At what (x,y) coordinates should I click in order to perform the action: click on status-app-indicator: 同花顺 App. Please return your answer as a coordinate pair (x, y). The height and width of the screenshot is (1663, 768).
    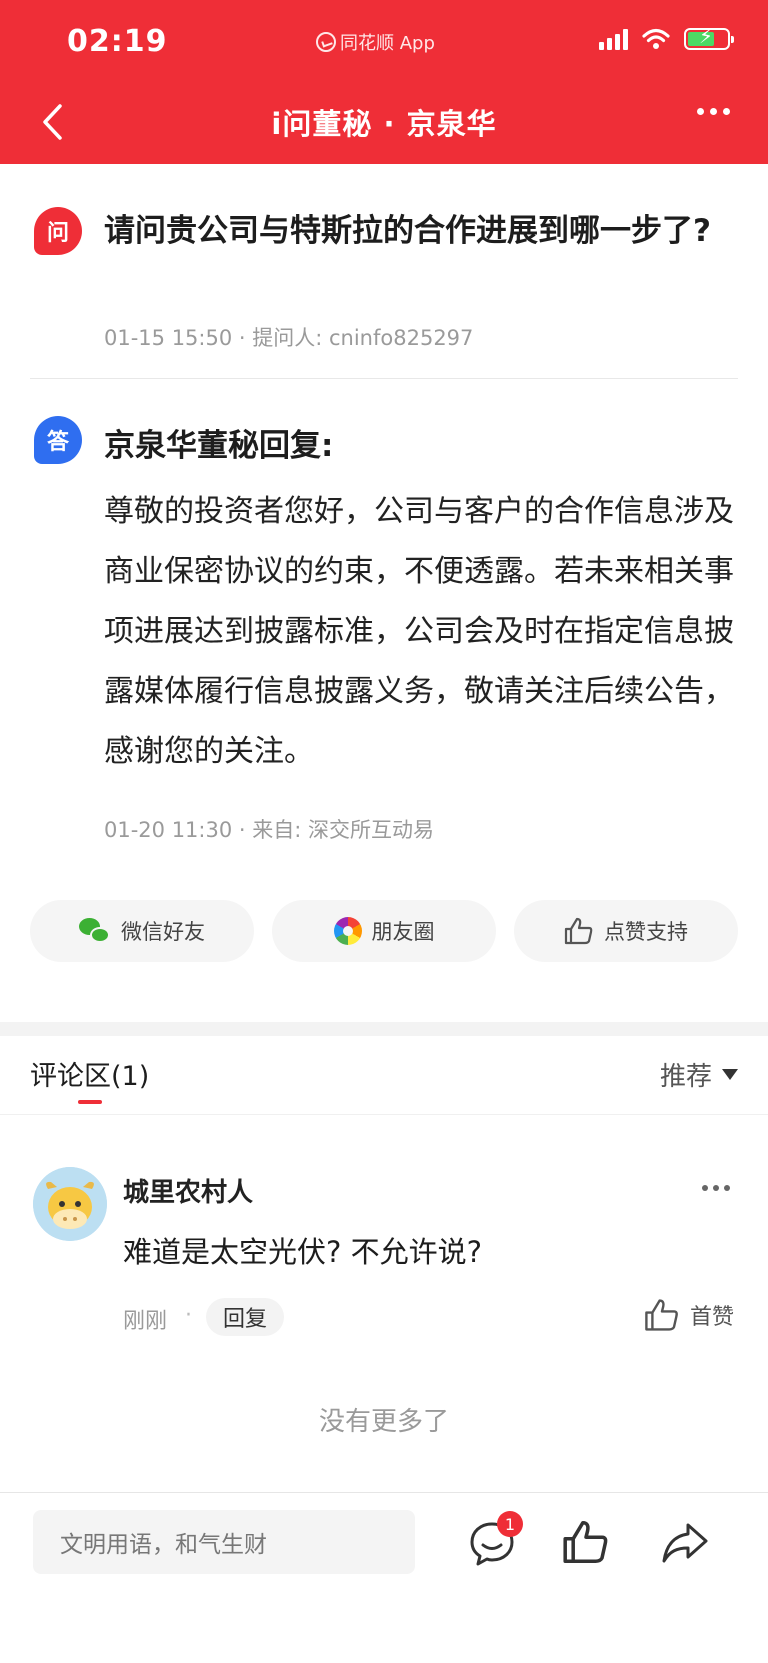
    Looking at the image, I should click on (375, 42).